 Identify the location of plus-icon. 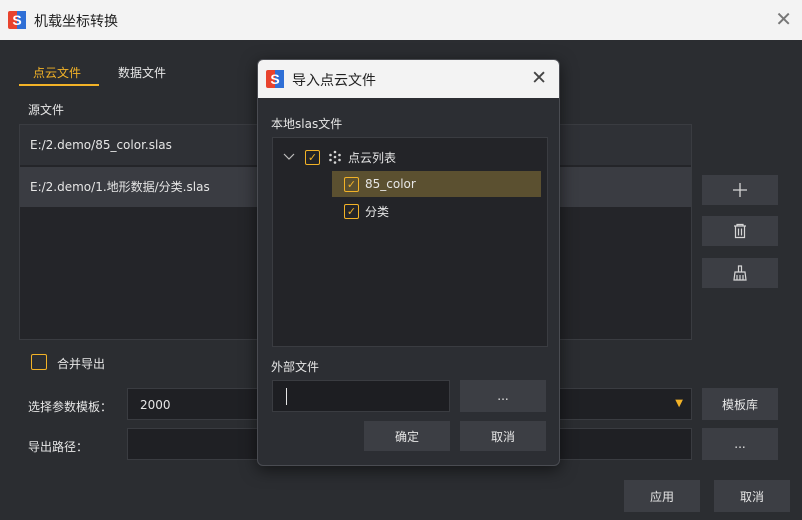
(740, 190).